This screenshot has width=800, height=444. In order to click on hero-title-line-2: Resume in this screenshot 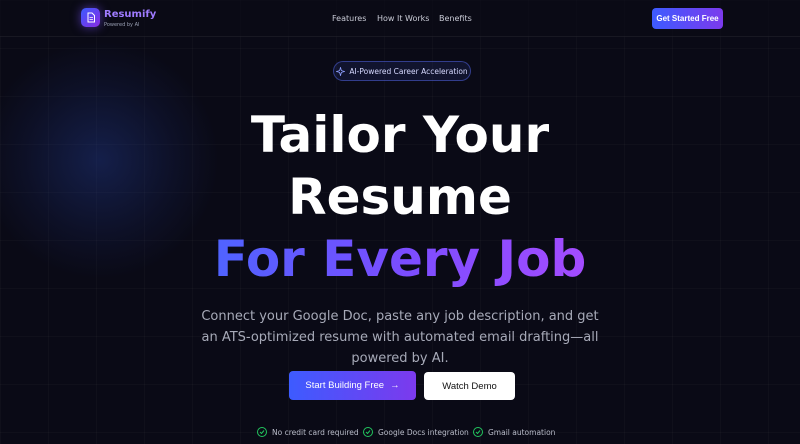, I will do `click(400, 197)`.